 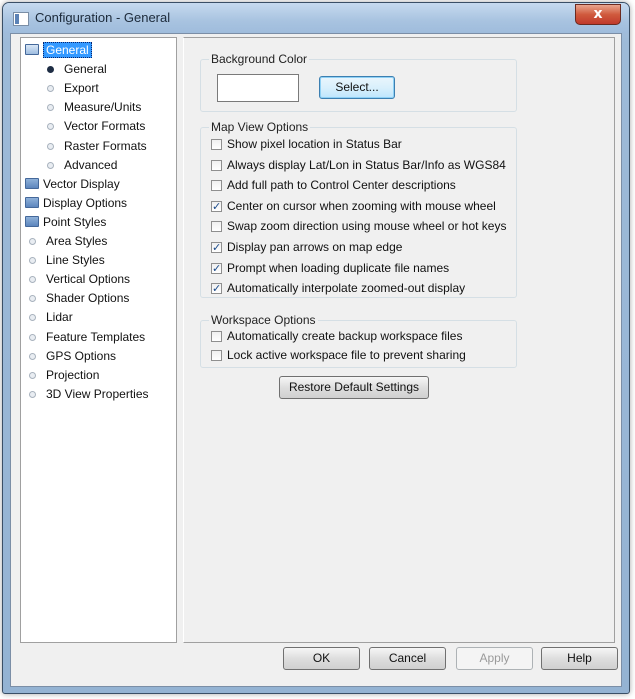 I want to click on tree-item-label: Vector Formats, so click(x=105, y=126).